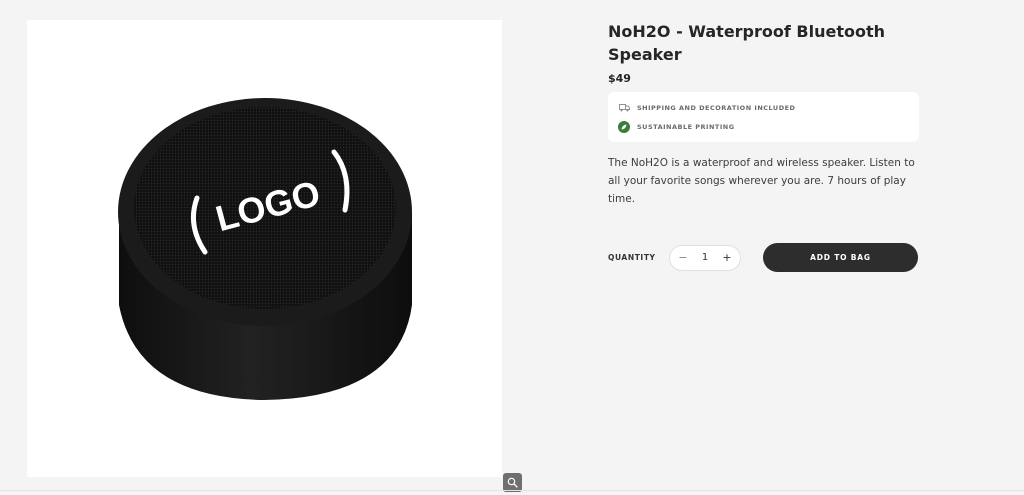 This screenshot has width=1024, height=495. I want to click on feature-sustainable: SUSTAINABLE PRINTING, so click(763, 126).